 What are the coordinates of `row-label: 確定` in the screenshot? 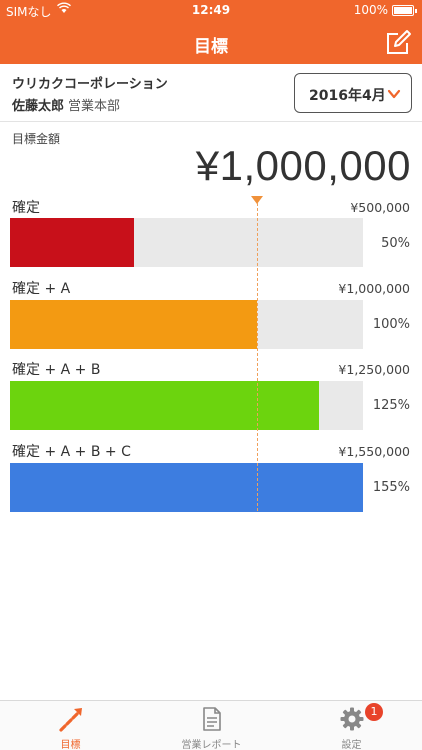 It's located at (26, 208).